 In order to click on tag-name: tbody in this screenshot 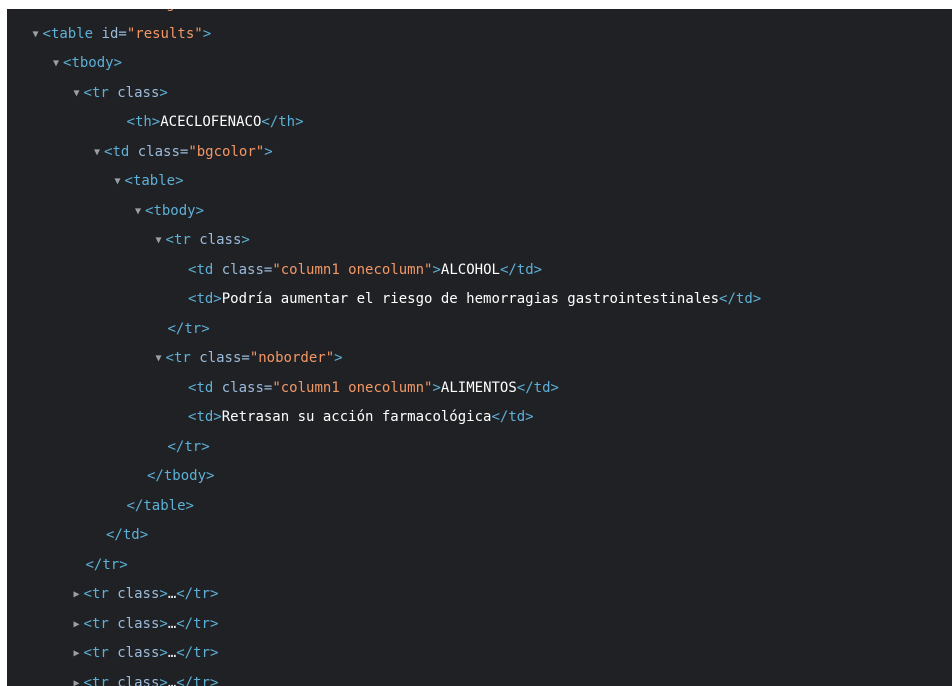, I will do `click(92, 63)`.